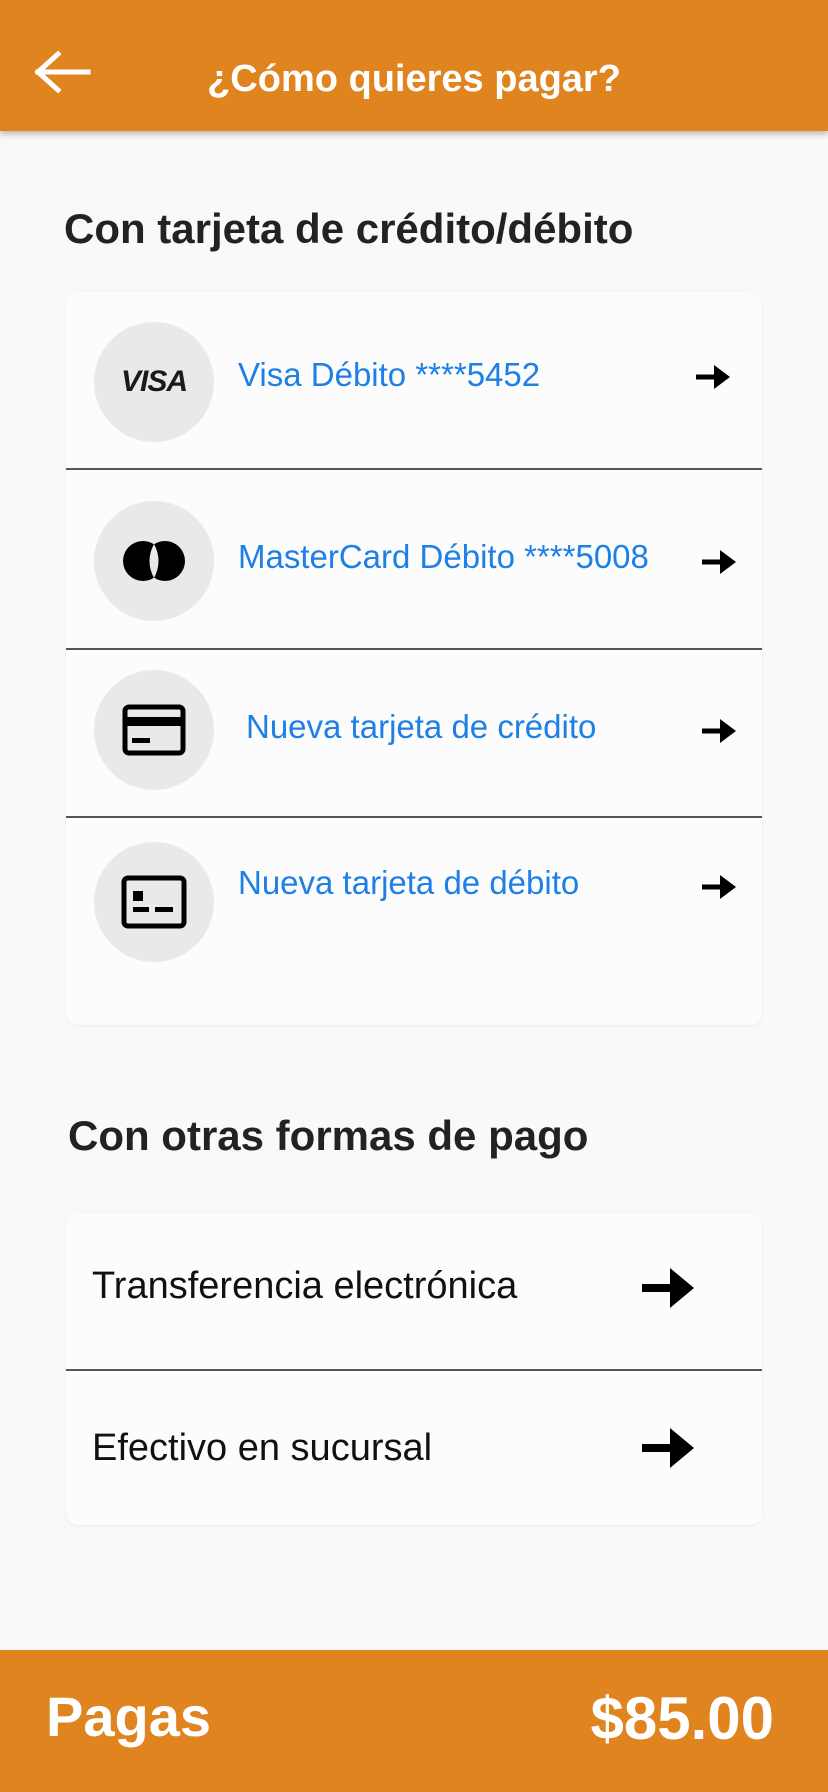 The width and height of the screenshot is (828, 1792). Describe the element at coordinates (443, 556) in the screenshot. I see `mastercard-card-label: MasterCard Débito ****5008` at that location.